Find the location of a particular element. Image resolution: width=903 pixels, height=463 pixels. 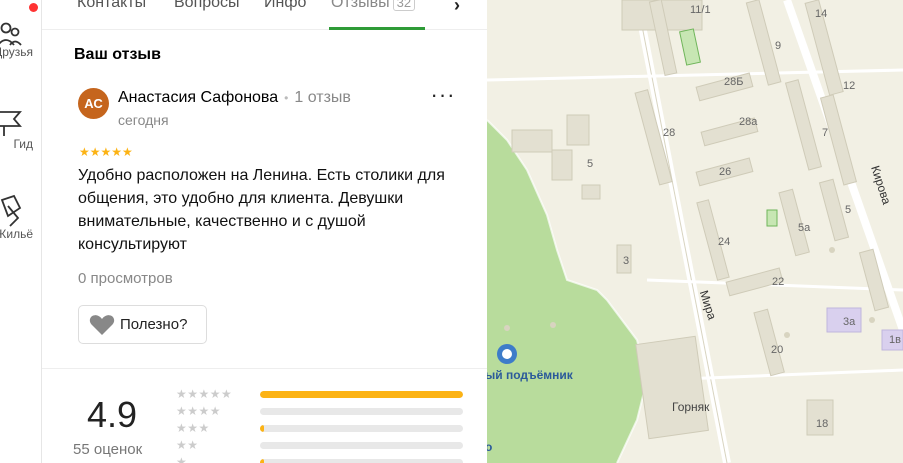

average-rating: 4.9 is located at coordinates (112, 414).